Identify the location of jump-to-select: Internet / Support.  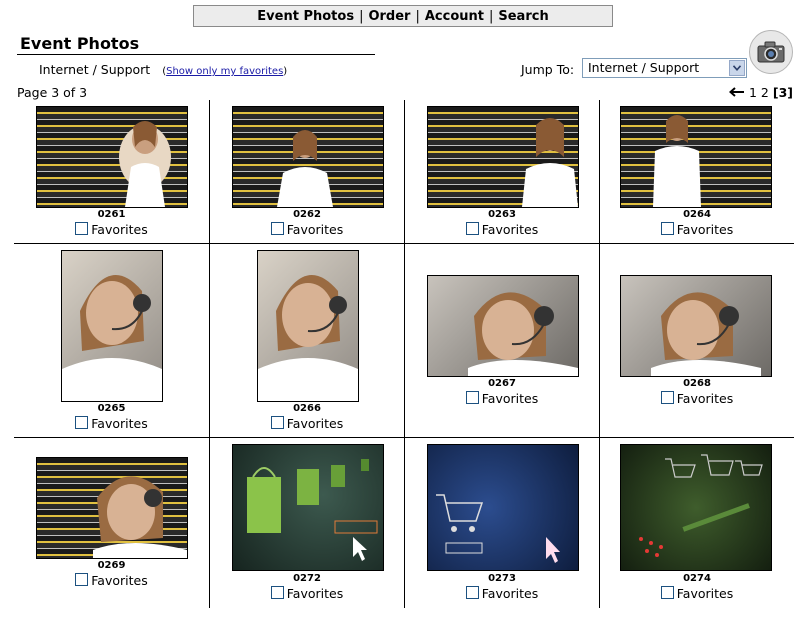
(664, 68).